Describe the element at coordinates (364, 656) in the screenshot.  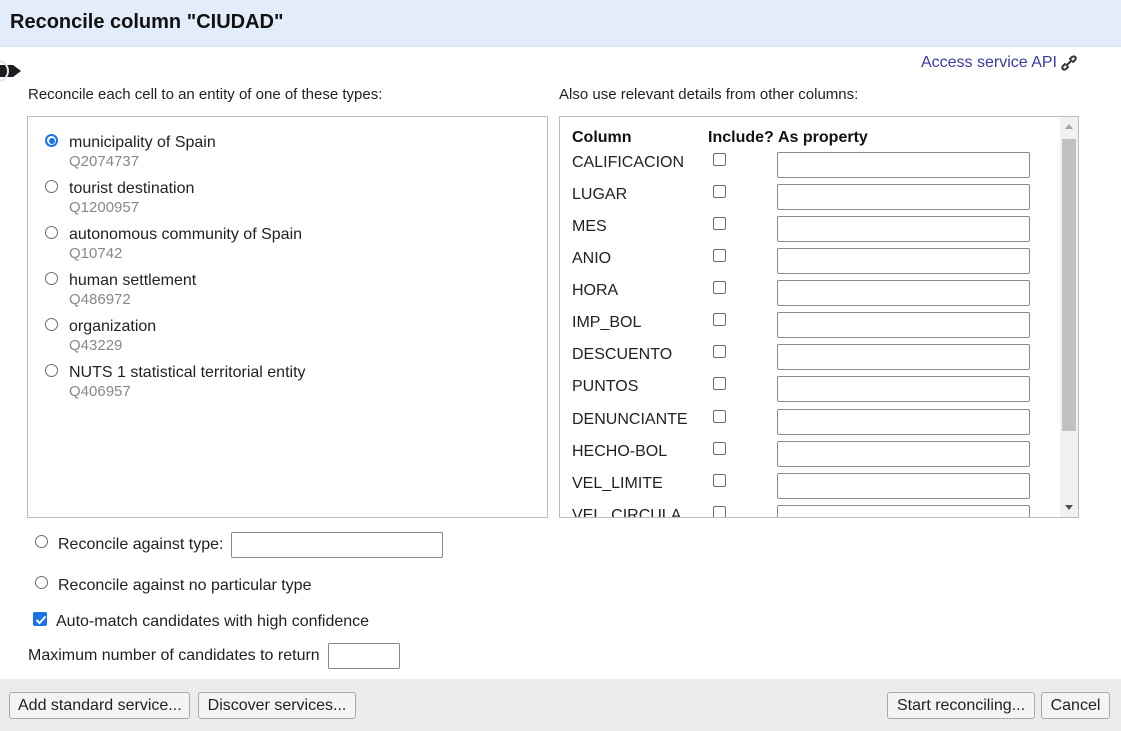
I see `max-candidates-input` at that location.